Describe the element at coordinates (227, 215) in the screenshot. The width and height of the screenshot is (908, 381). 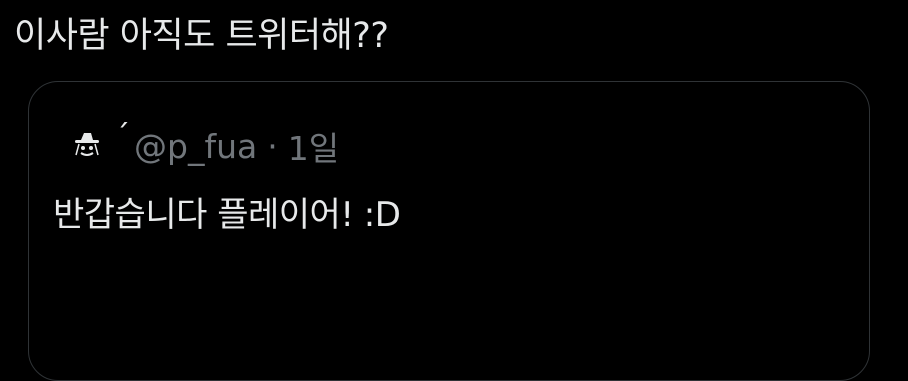
I see `quoted-tweet-text: 반갑습니다 플레이어! :D` at that location.